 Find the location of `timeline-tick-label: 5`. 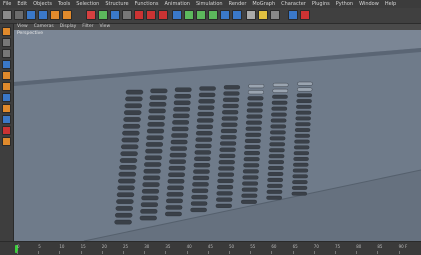

timeline-tick-label: 5 is located at coordinates (39, 246).